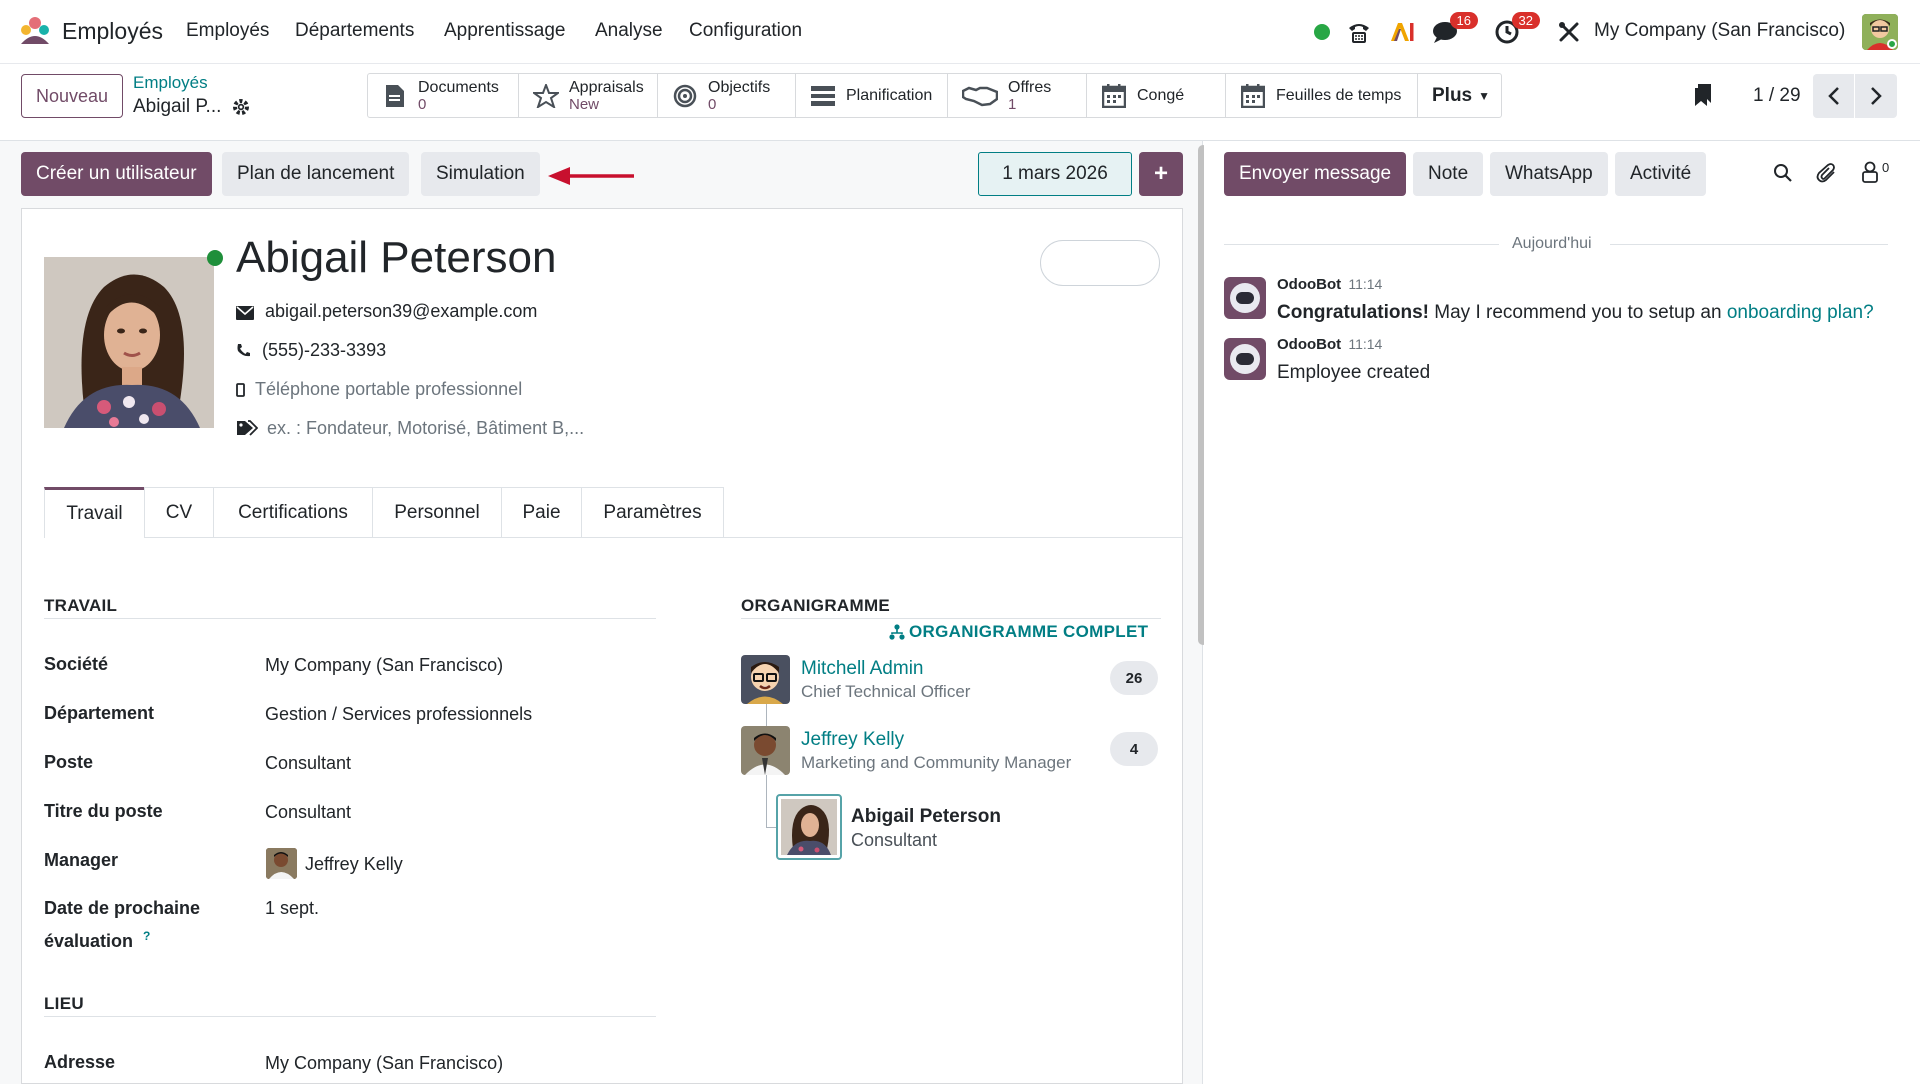 The image size is (1920, 1084). What do you see at coordinates (652, 512) in the screenshot?
I see `tab-settings: Paramètres` at bounding box center [652, 512].